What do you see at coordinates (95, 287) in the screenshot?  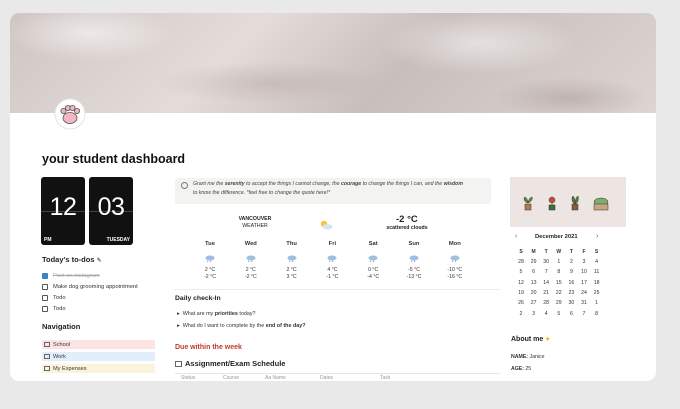 I see `todo-label: Make dog grooming appointment` at bounding box center [95, 287].